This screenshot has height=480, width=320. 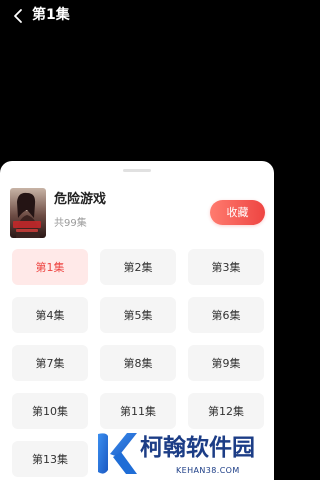 What do you see at coordinates (226, 411) in the screenshot?
I see `episode-item: 第12集` at bounding box center [226, 411].